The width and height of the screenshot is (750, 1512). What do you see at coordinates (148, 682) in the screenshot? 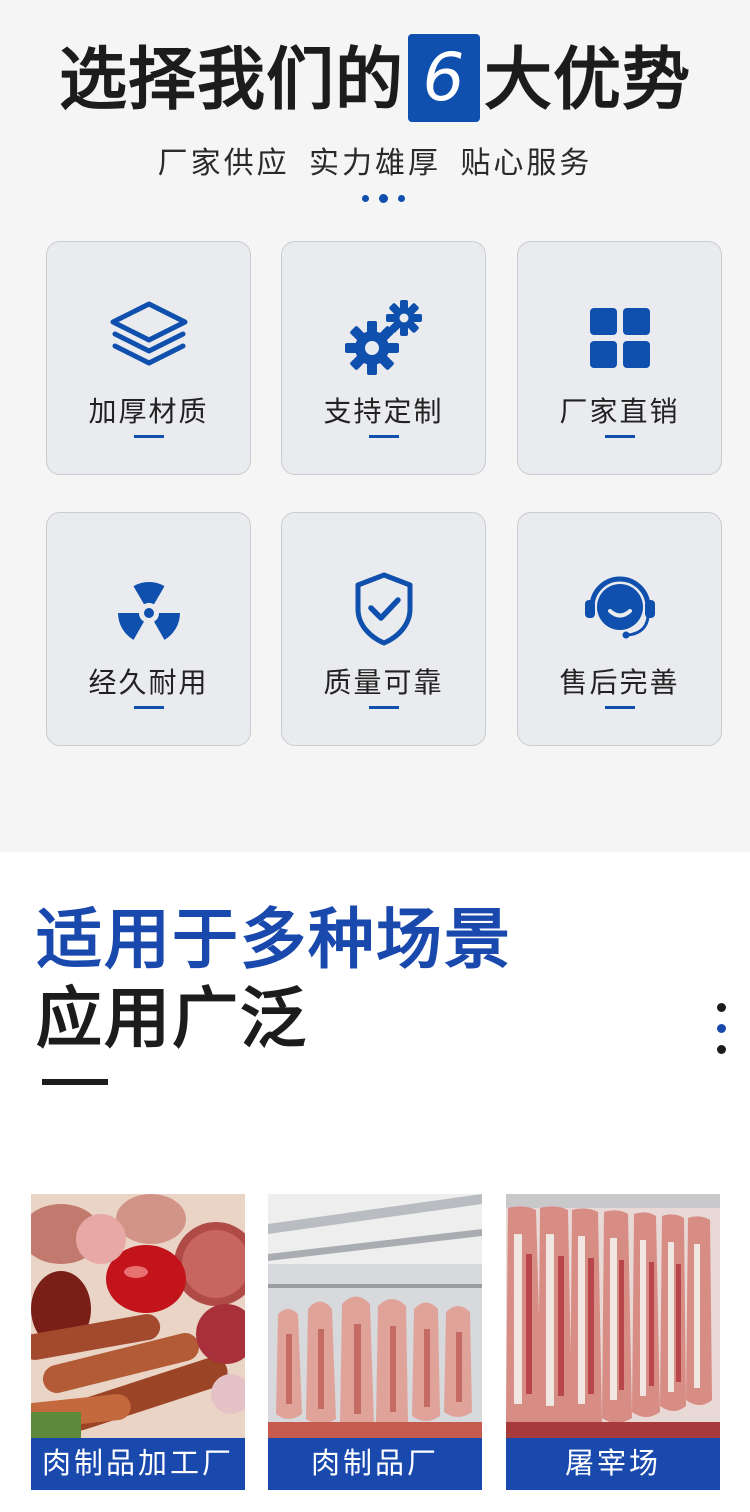
I see `card-label: 经久耐用` at bounding box center [148, 682].